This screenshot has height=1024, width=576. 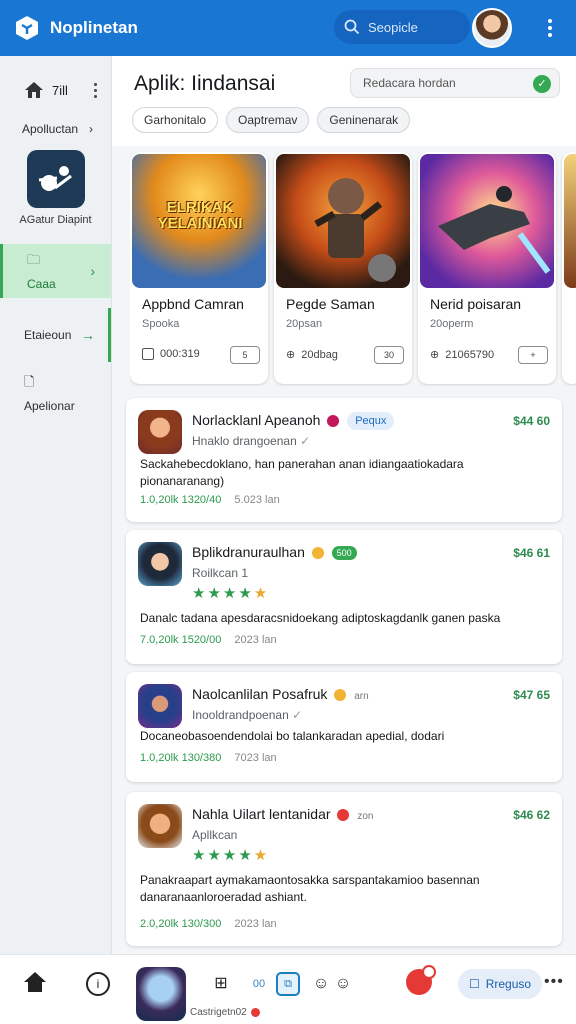 What do you see at coordinates (255, 758) in the screenshot?
I see `app-date: 7023 lan` at bounding box center [255, 758].